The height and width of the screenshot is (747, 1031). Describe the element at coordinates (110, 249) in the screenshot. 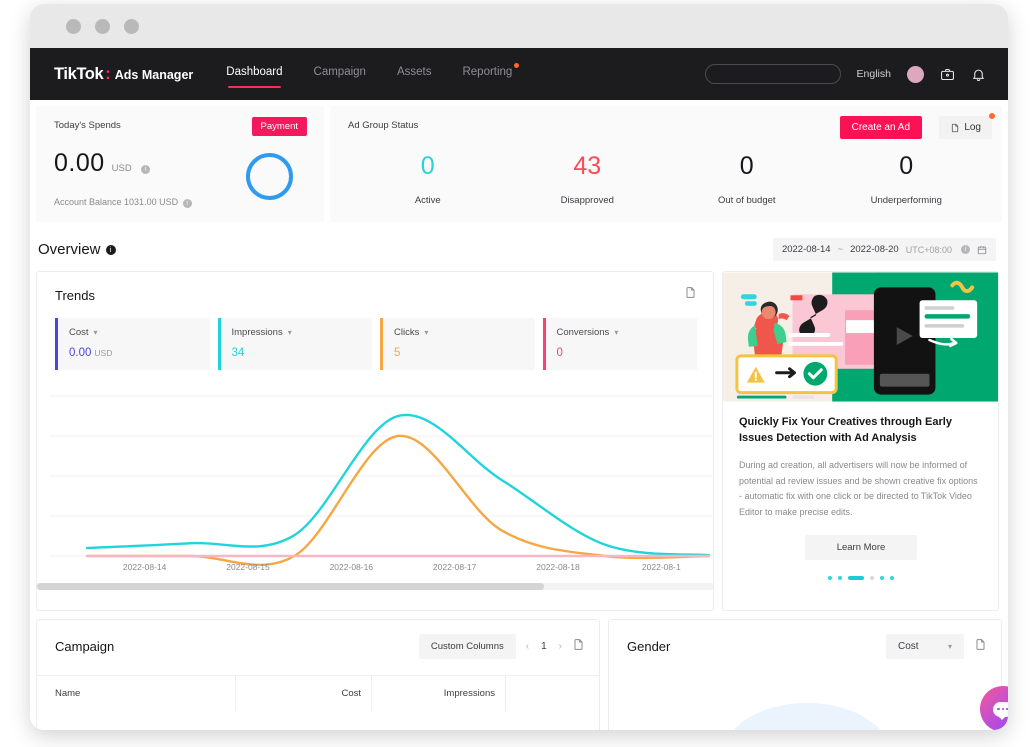

I see `overview-info-icon: i` at that location.